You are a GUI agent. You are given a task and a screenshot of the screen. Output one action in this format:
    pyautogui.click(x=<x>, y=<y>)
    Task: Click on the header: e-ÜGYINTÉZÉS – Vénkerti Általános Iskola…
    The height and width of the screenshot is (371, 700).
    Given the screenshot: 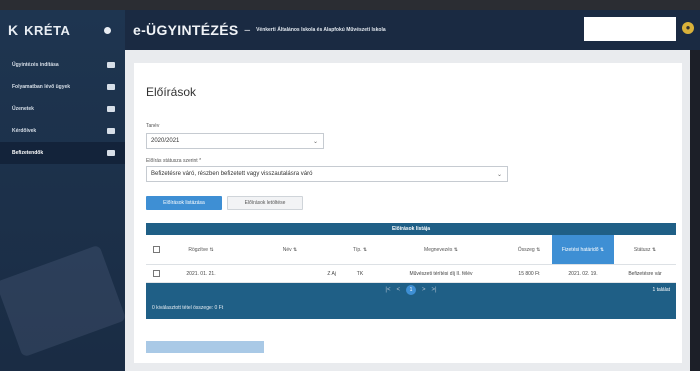 What is the action you would take?
    pyautogui.click(x=412, y=30)
    